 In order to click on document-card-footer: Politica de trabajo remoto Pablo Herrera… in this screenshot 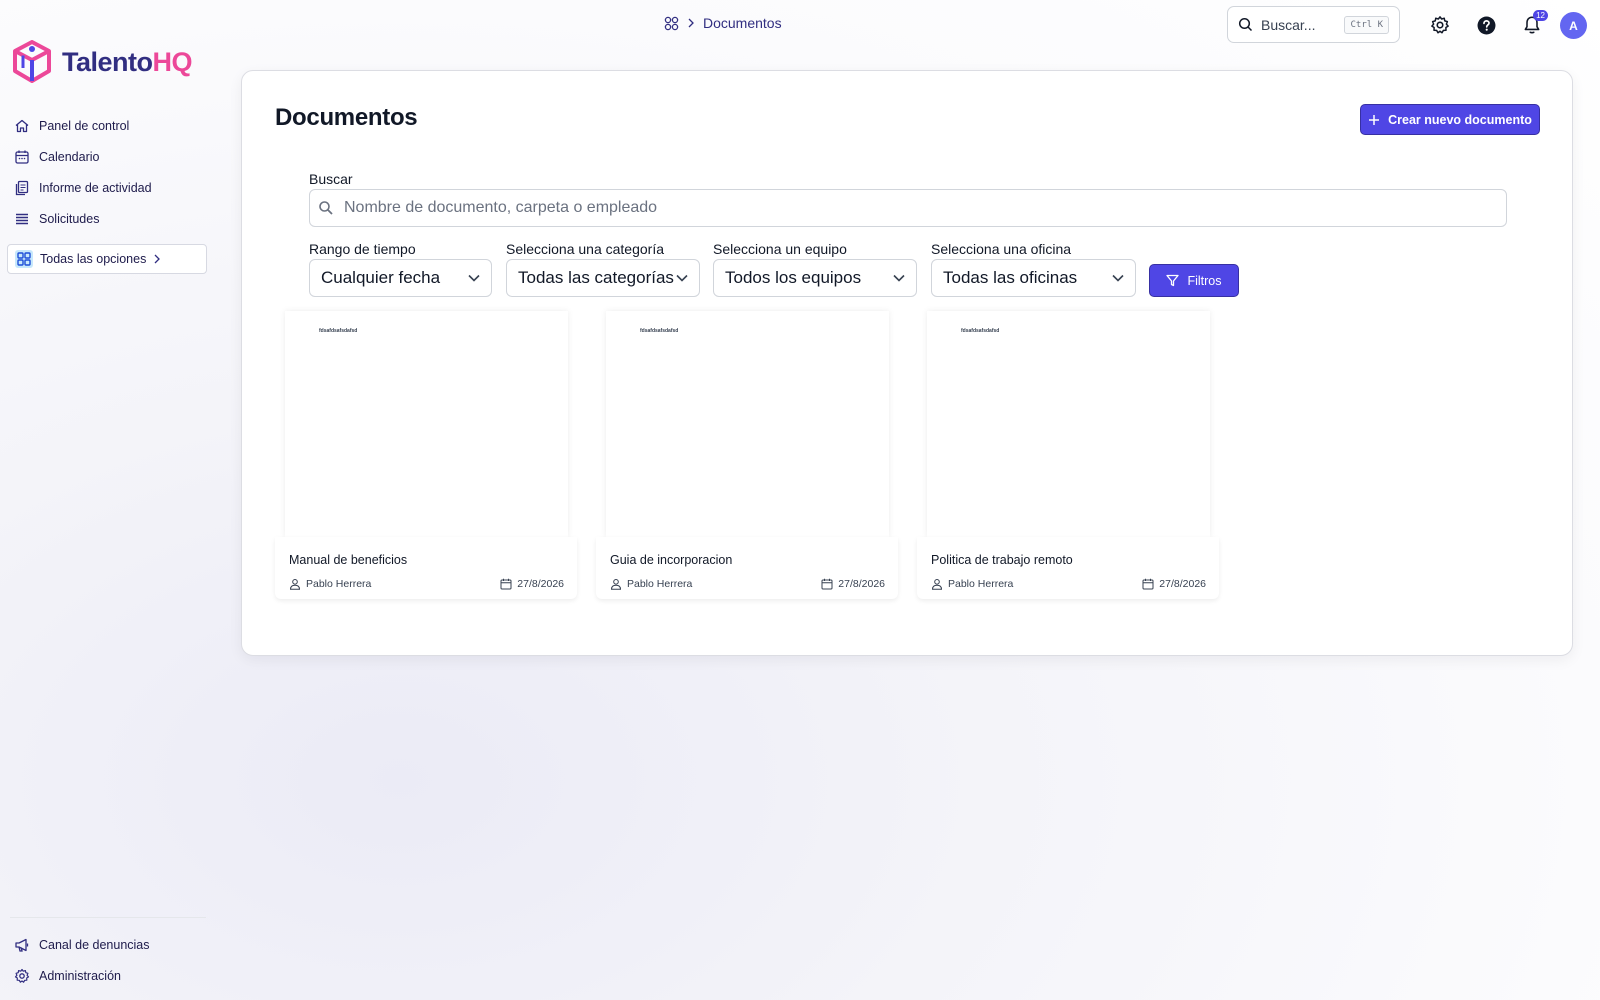, I will do `click(1068, 568)`.